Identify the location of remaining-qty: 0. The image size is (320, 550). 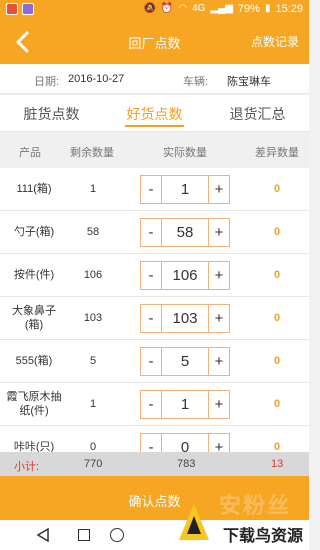
(93, 446).